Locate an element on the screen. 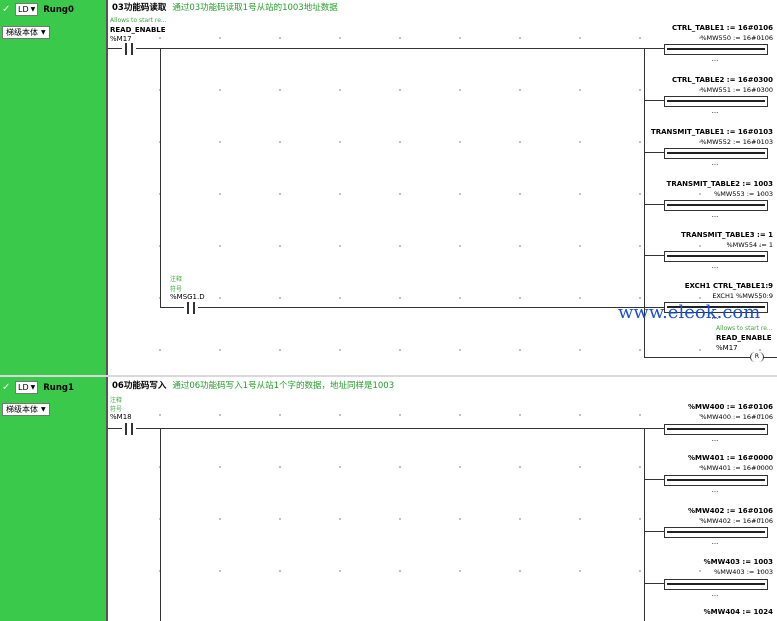 Image resolution: width=777 pixels, height=621 pixels. operate-block-address: EXCH1 %MW550:9 is located at coordinates (742, 296).